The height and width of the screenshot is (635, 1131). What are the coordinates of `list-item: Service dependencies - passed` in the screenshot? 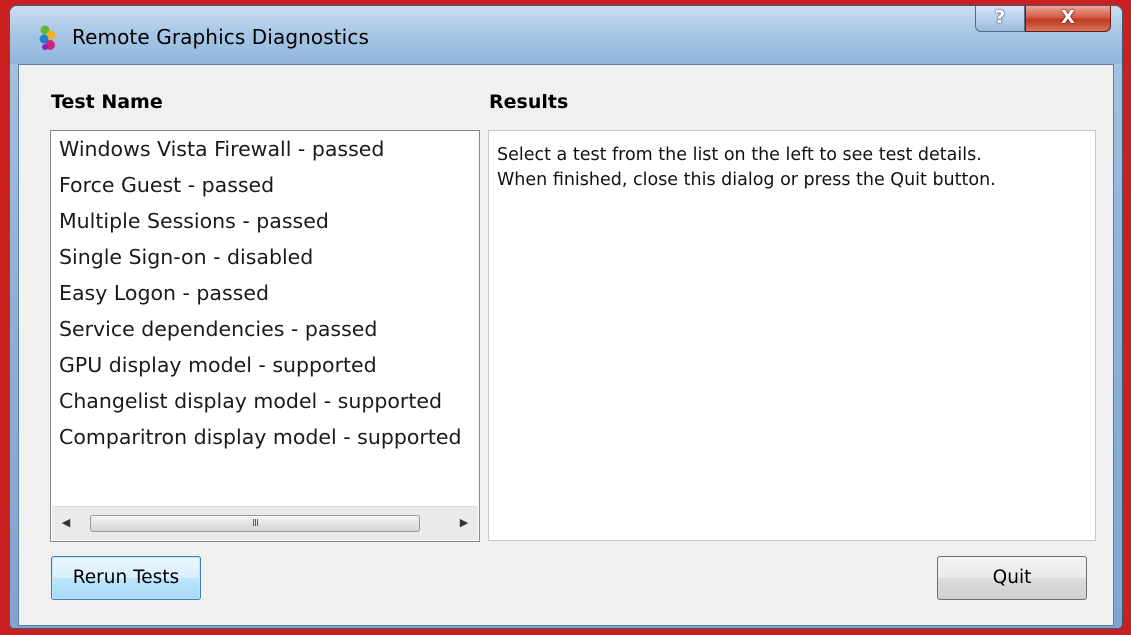 It's located at (218, 329).